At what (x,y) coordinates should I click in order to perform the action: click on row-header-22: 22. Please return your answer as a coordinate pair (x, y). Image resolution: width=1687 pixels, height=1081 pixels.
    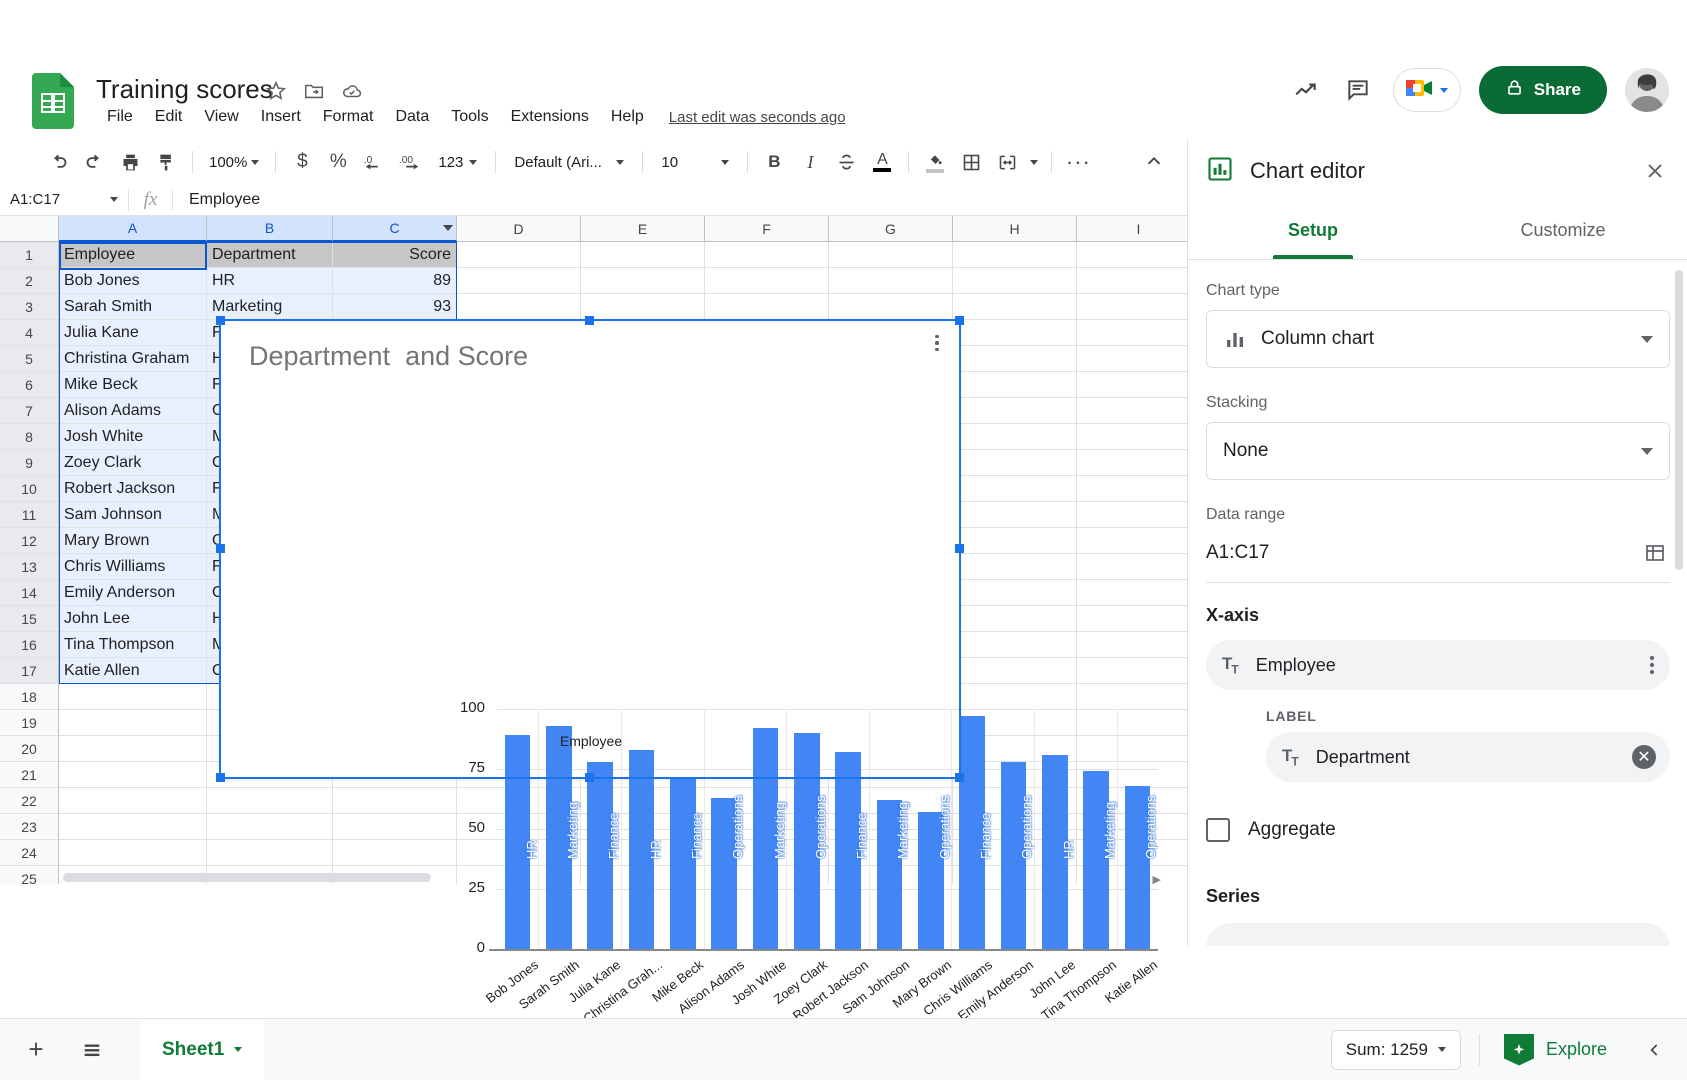
    Looking at the image, I should click on (29, 801).